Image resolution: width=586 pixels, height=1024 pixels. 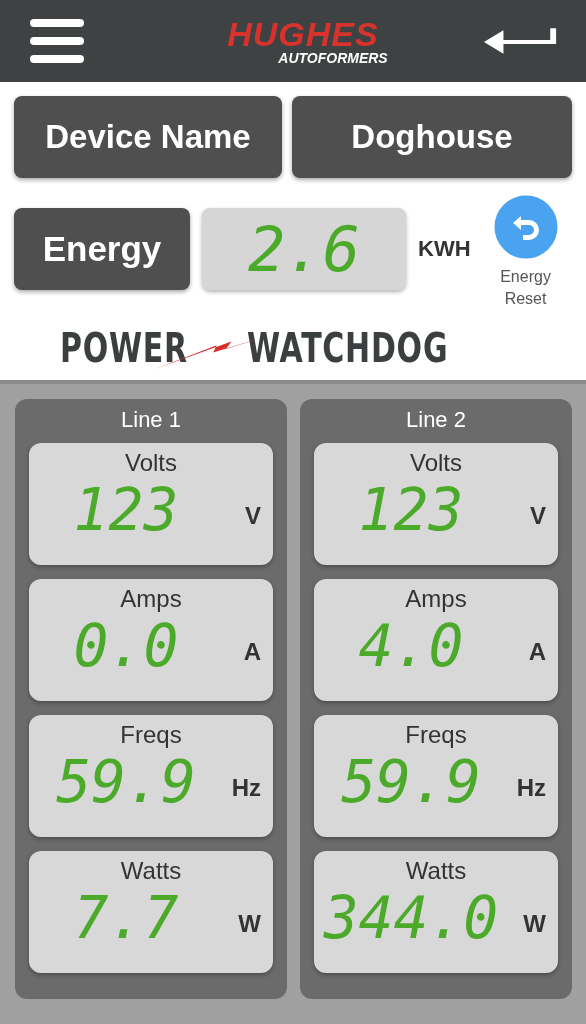 I want to click on reading-value: 4.0, so click(x=411, y=646).